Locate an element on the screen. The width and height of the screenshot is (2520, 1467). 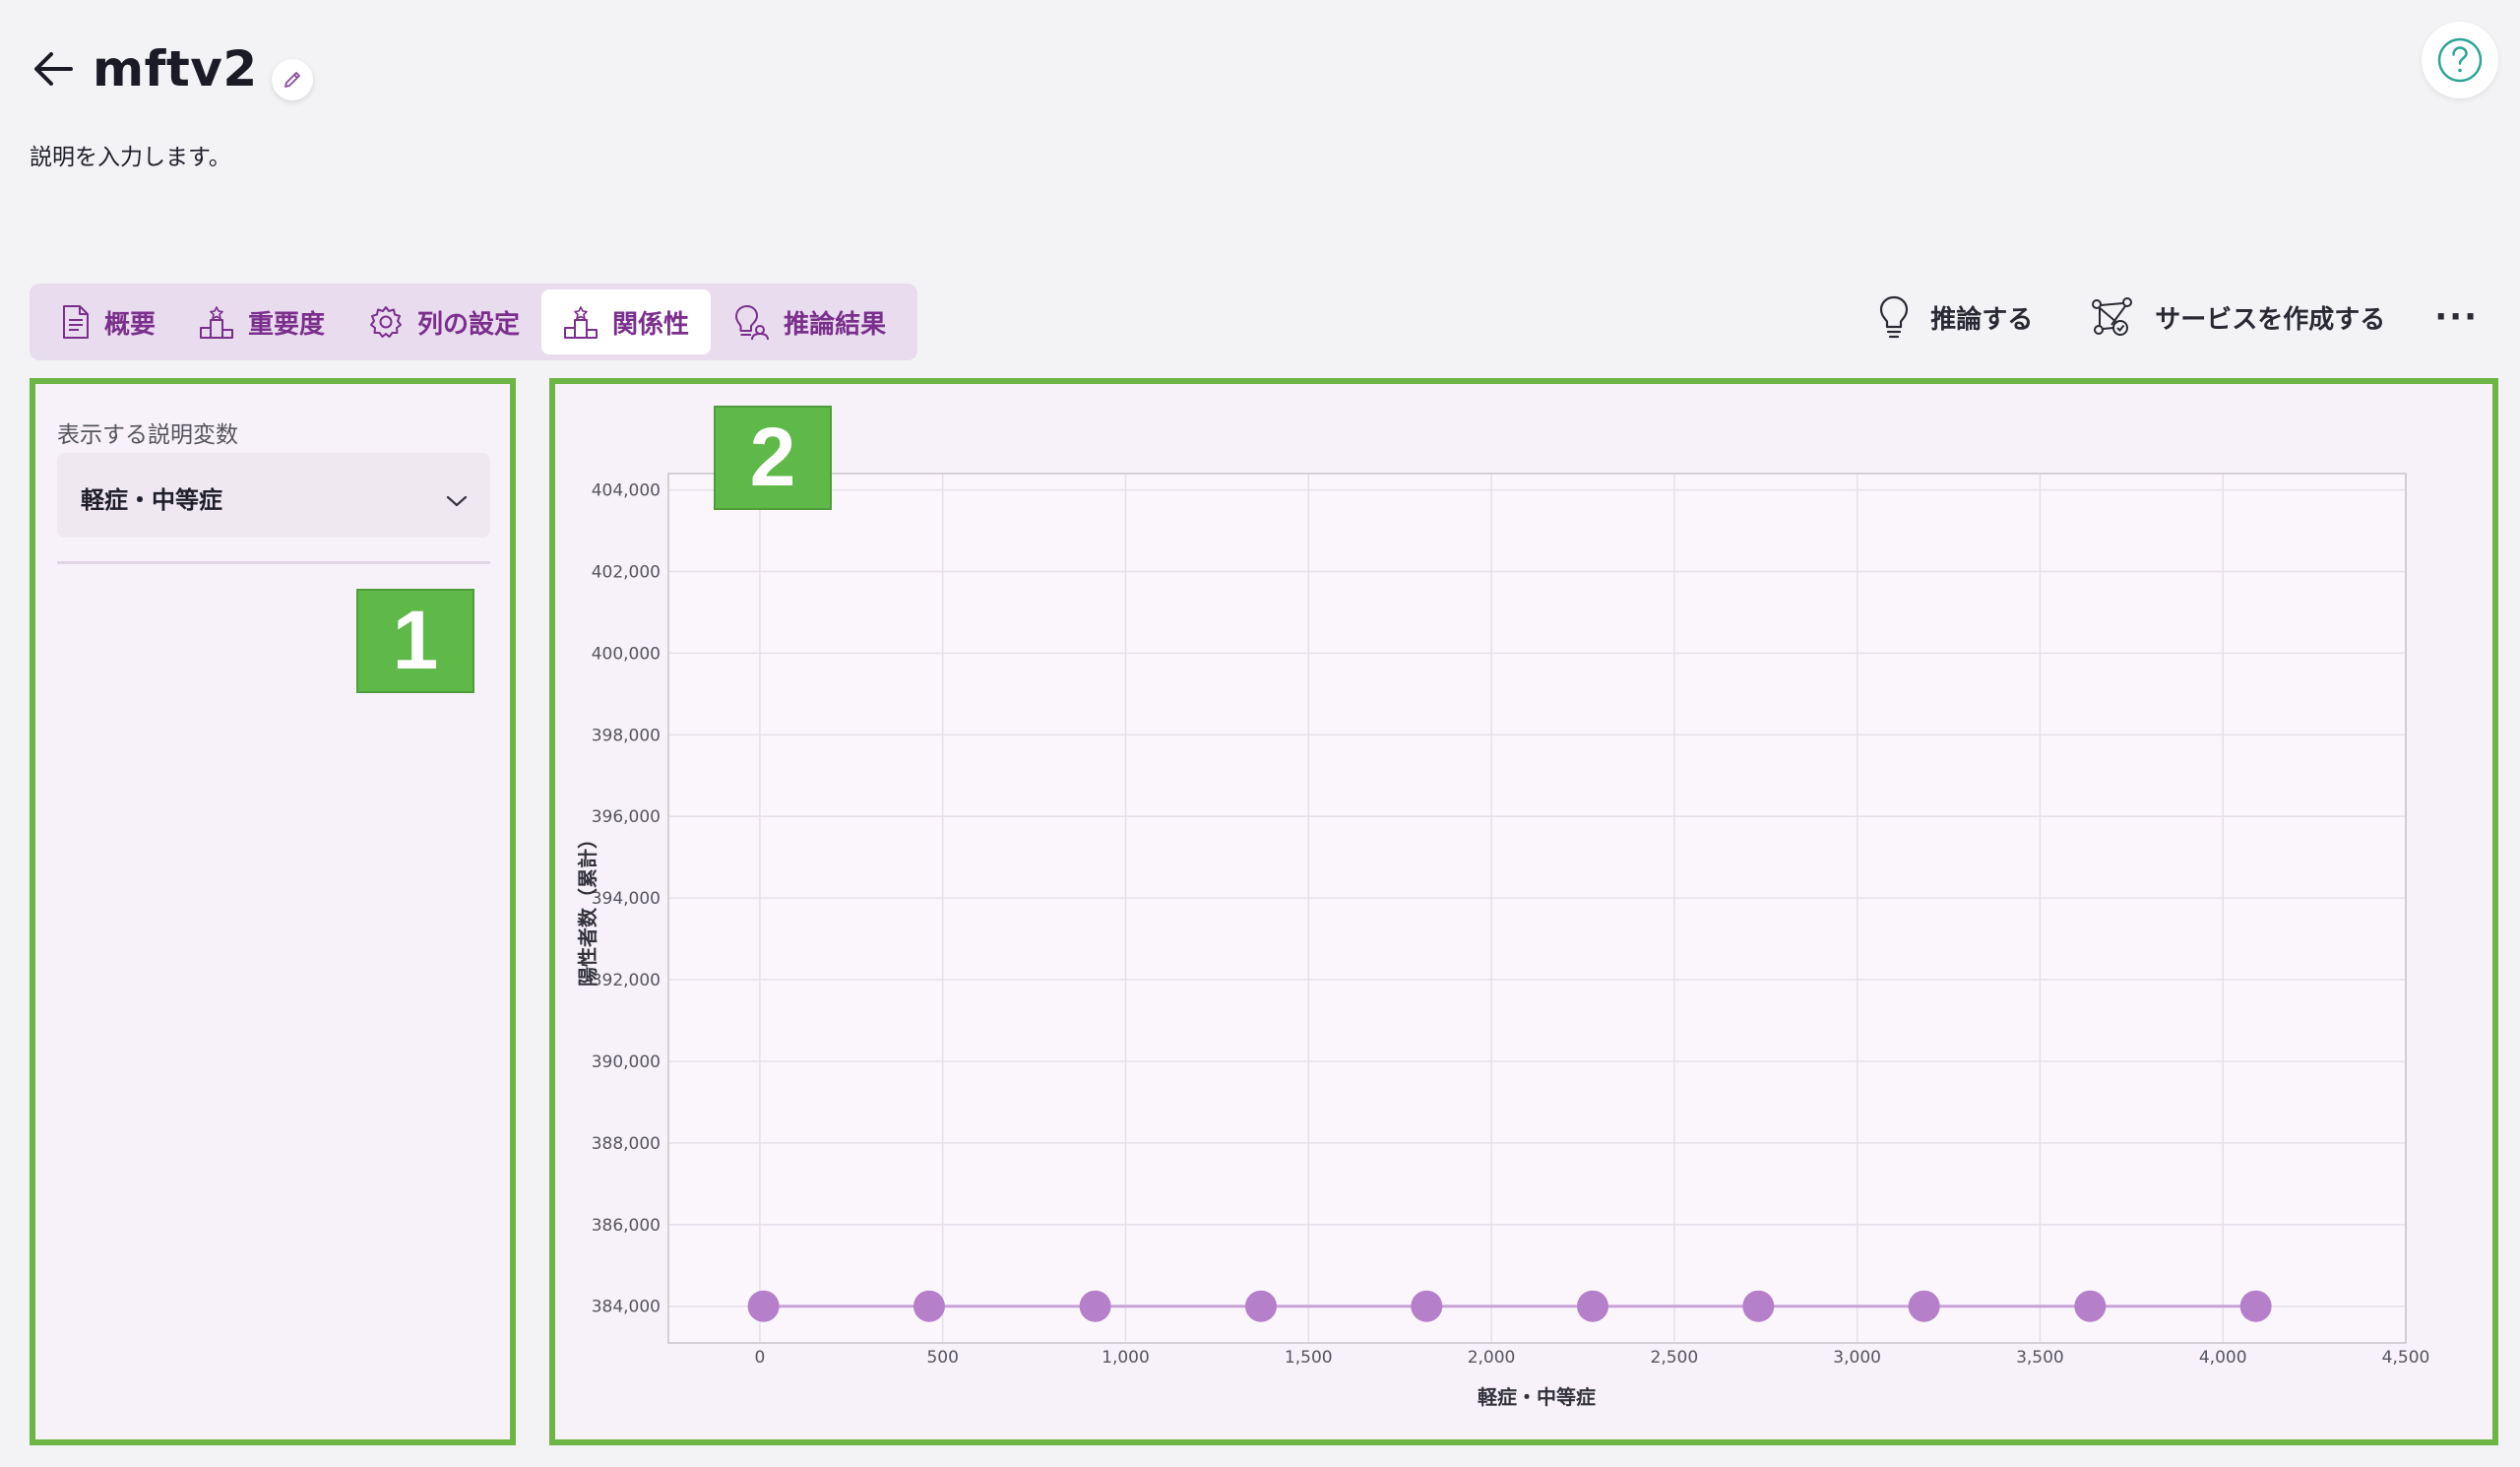
tab-column-settings: 列の設定 is located at coordinates (443, 321).